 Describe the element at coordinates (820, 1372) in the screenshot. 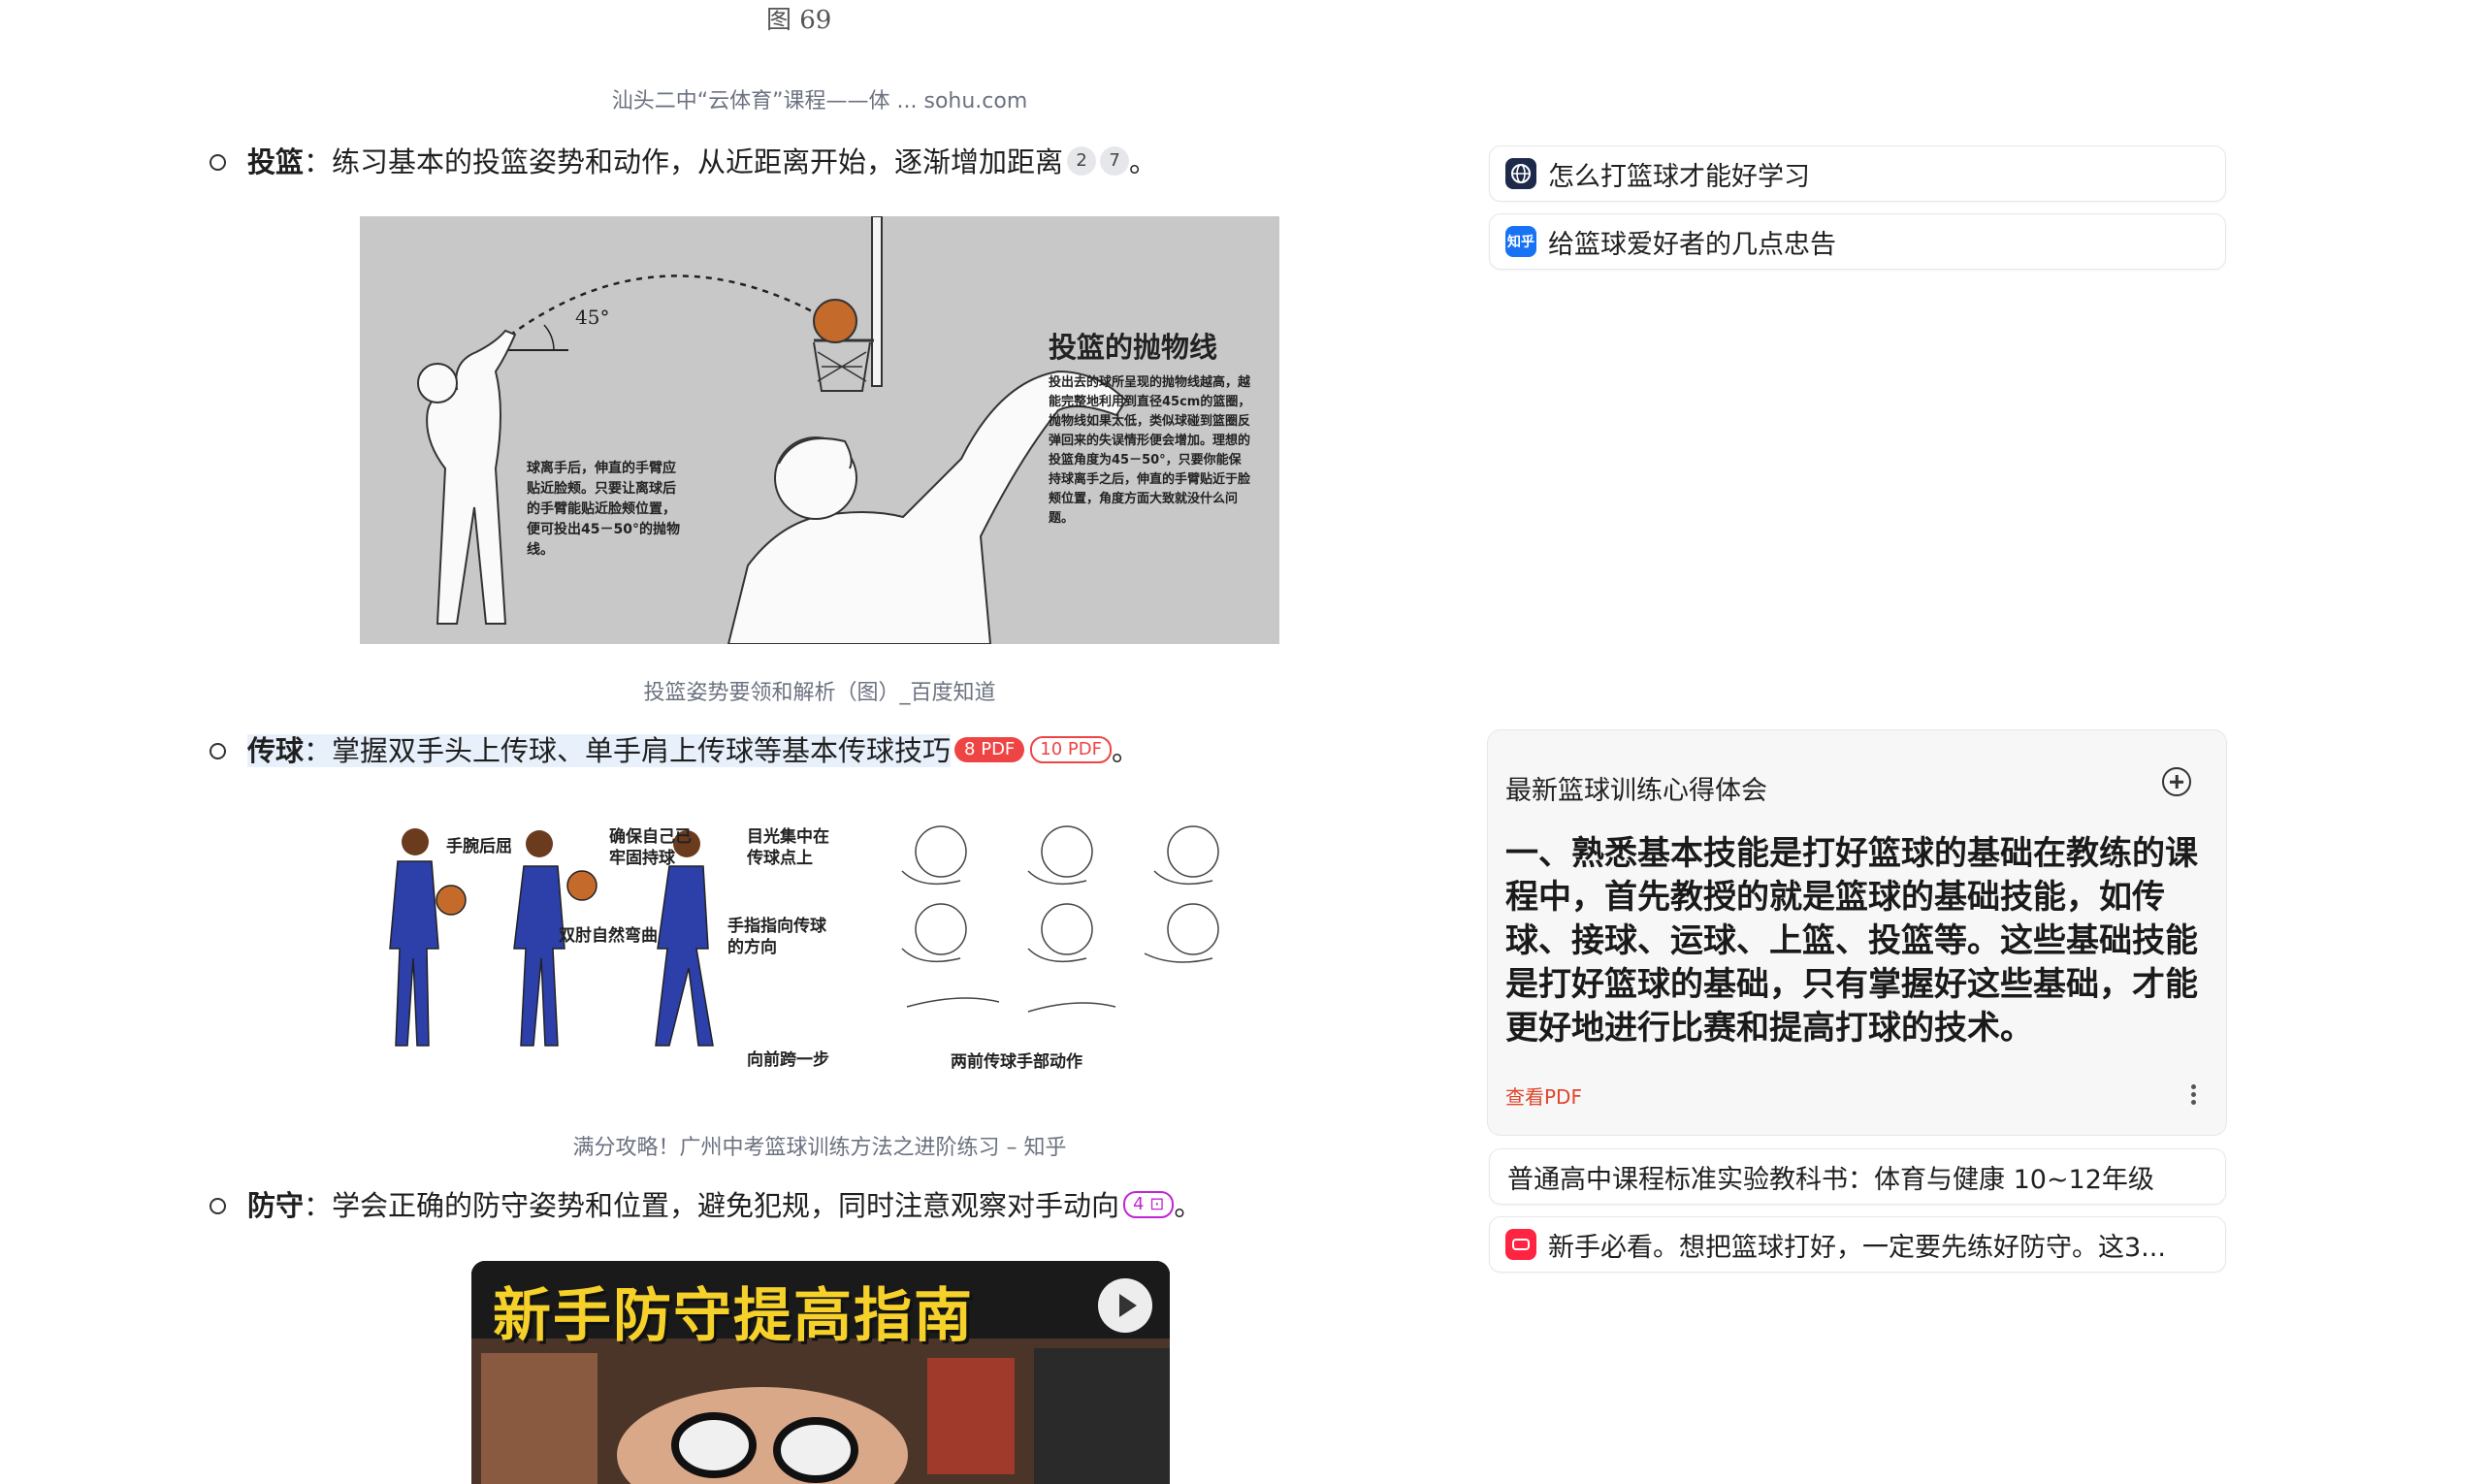

I see `video-thumbnail: 新手防守提高指南` at that location.